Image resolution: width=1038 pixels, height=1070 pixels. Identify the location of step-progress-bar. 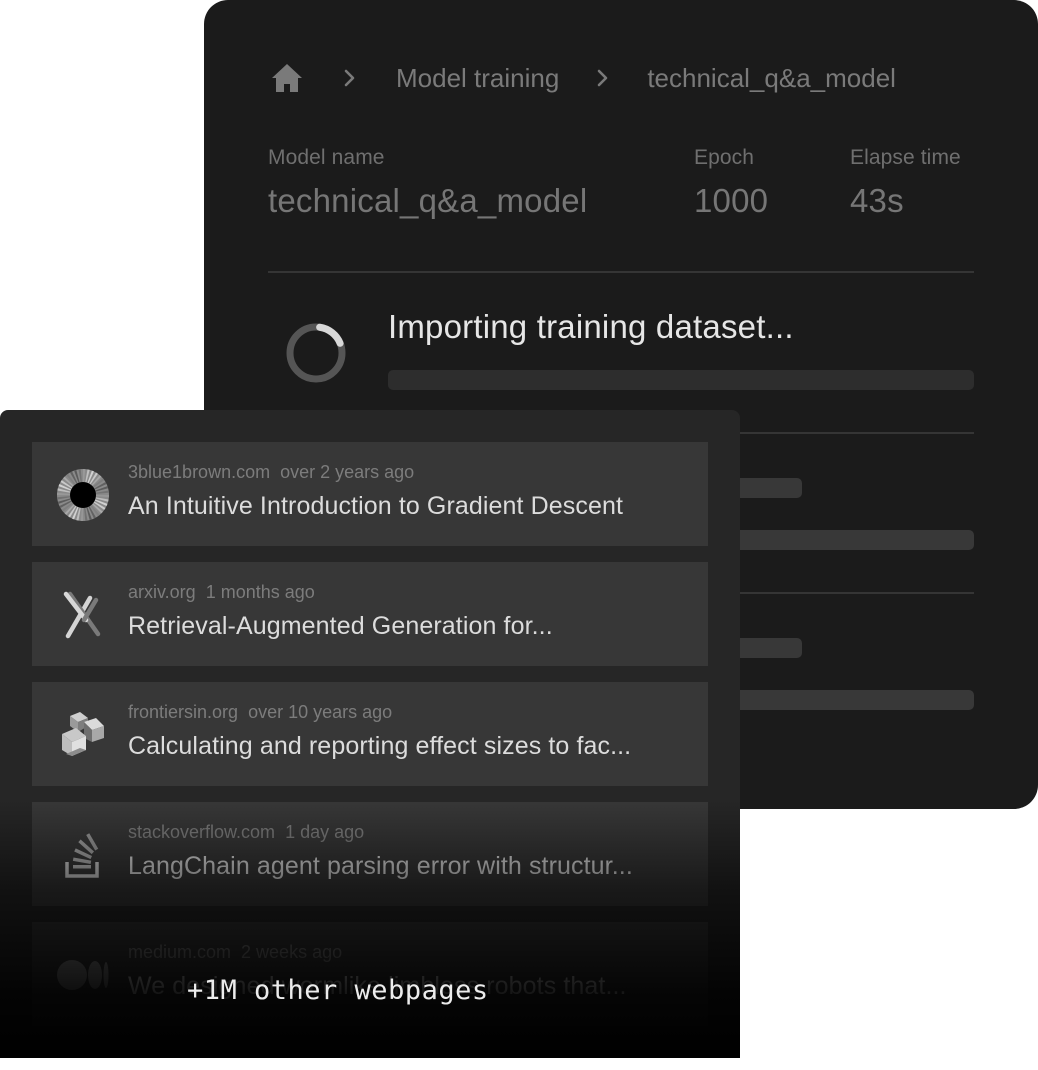
(681, 380).